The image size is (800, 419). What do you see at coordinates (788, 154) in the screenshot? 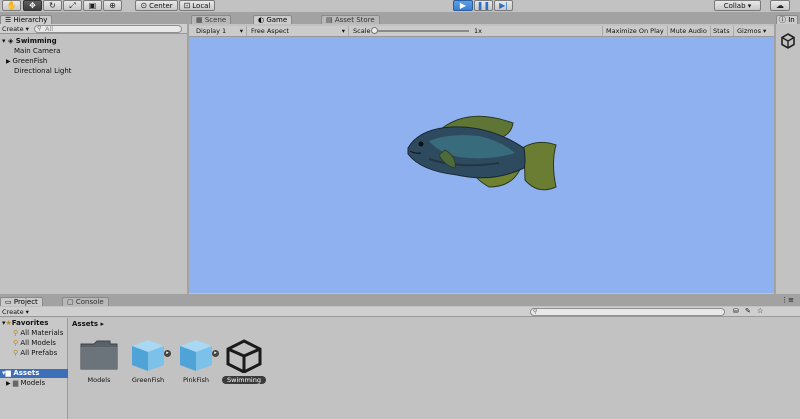
I see `inspector-panel: ⓘ In` at bounding box center [788, 154].